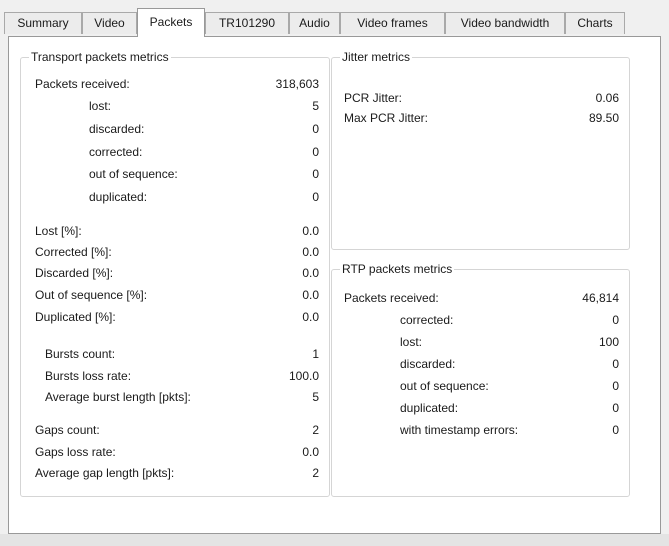 This screenshot has width=669, height=546. I want to click on out-of-sequence-percent-value: 0.0, so click(310, 295).